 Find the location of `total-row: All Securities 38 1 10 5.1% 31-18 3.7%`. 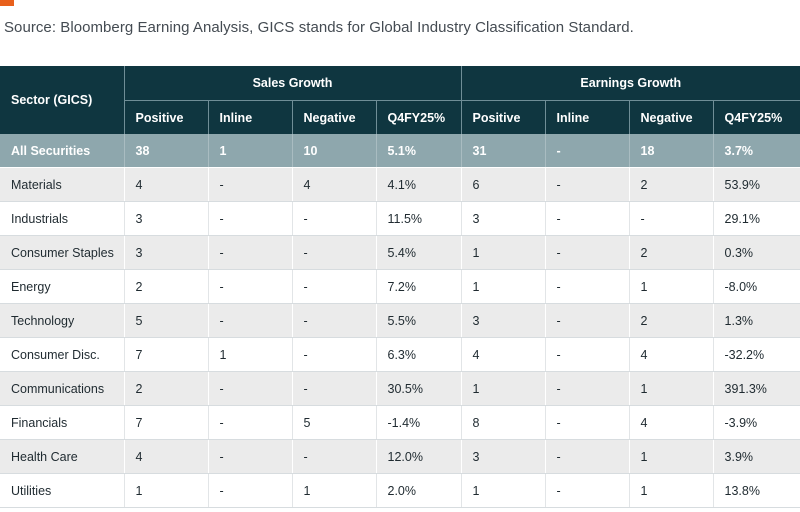

total-row: All Securities 38 1 10 5.1% 31-18 3.7% is located at coordinates (400, 151).